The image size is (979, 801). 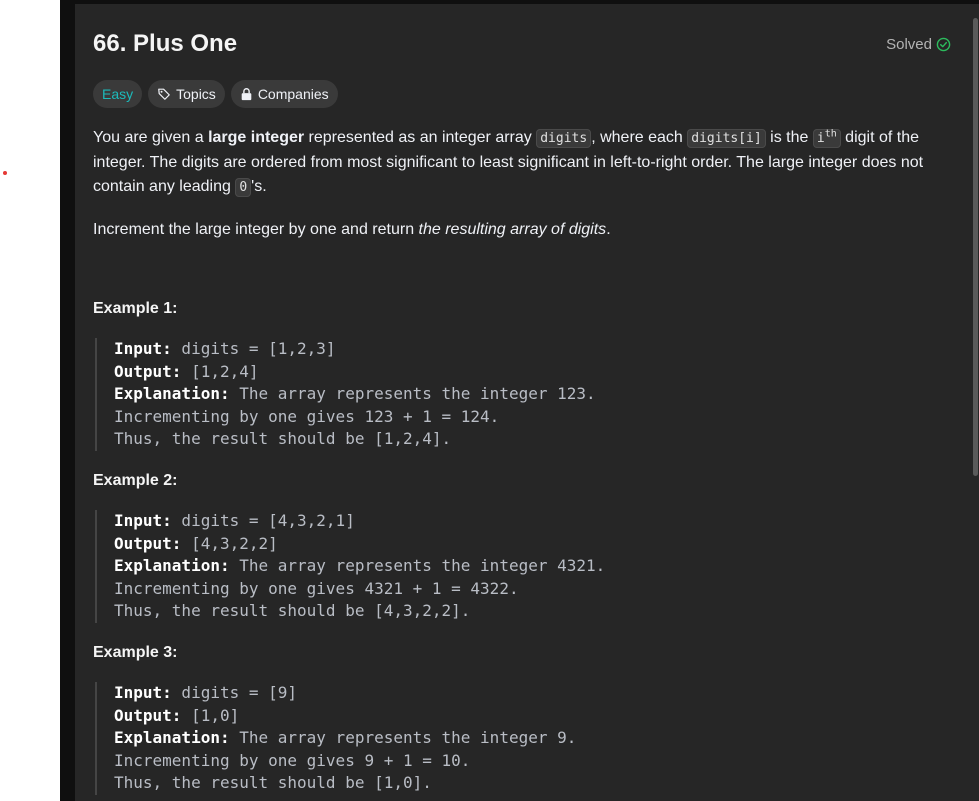 I want to click on desc-text: represented as an integer array, so click(x=420, y=137).